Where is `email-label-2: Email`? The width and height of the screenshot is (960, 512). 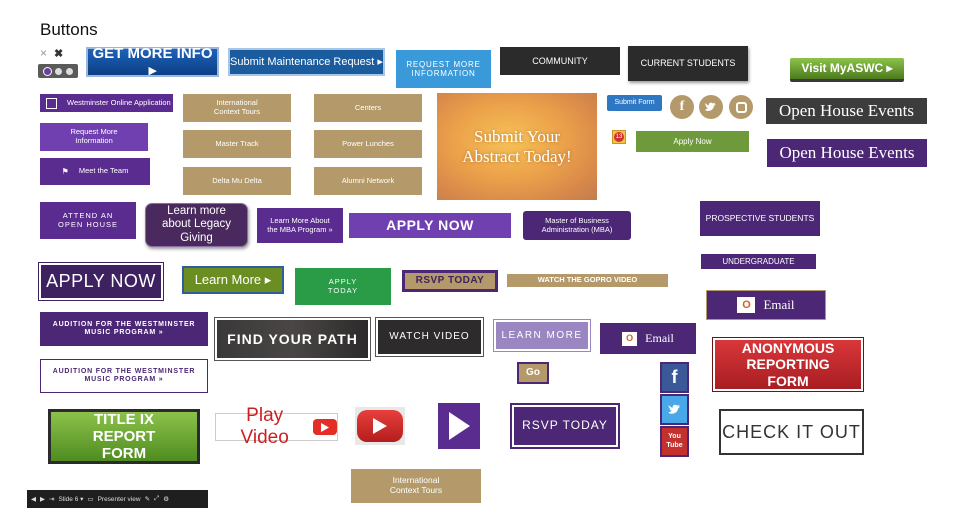 email-label-2: Email is located at coordinates (659, 337).